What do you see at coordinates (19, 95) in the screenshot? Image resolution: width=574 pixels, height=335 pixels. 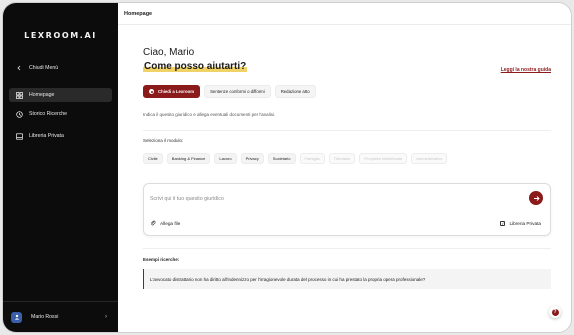 I see `home-icon` at bounding box center [19, 95].